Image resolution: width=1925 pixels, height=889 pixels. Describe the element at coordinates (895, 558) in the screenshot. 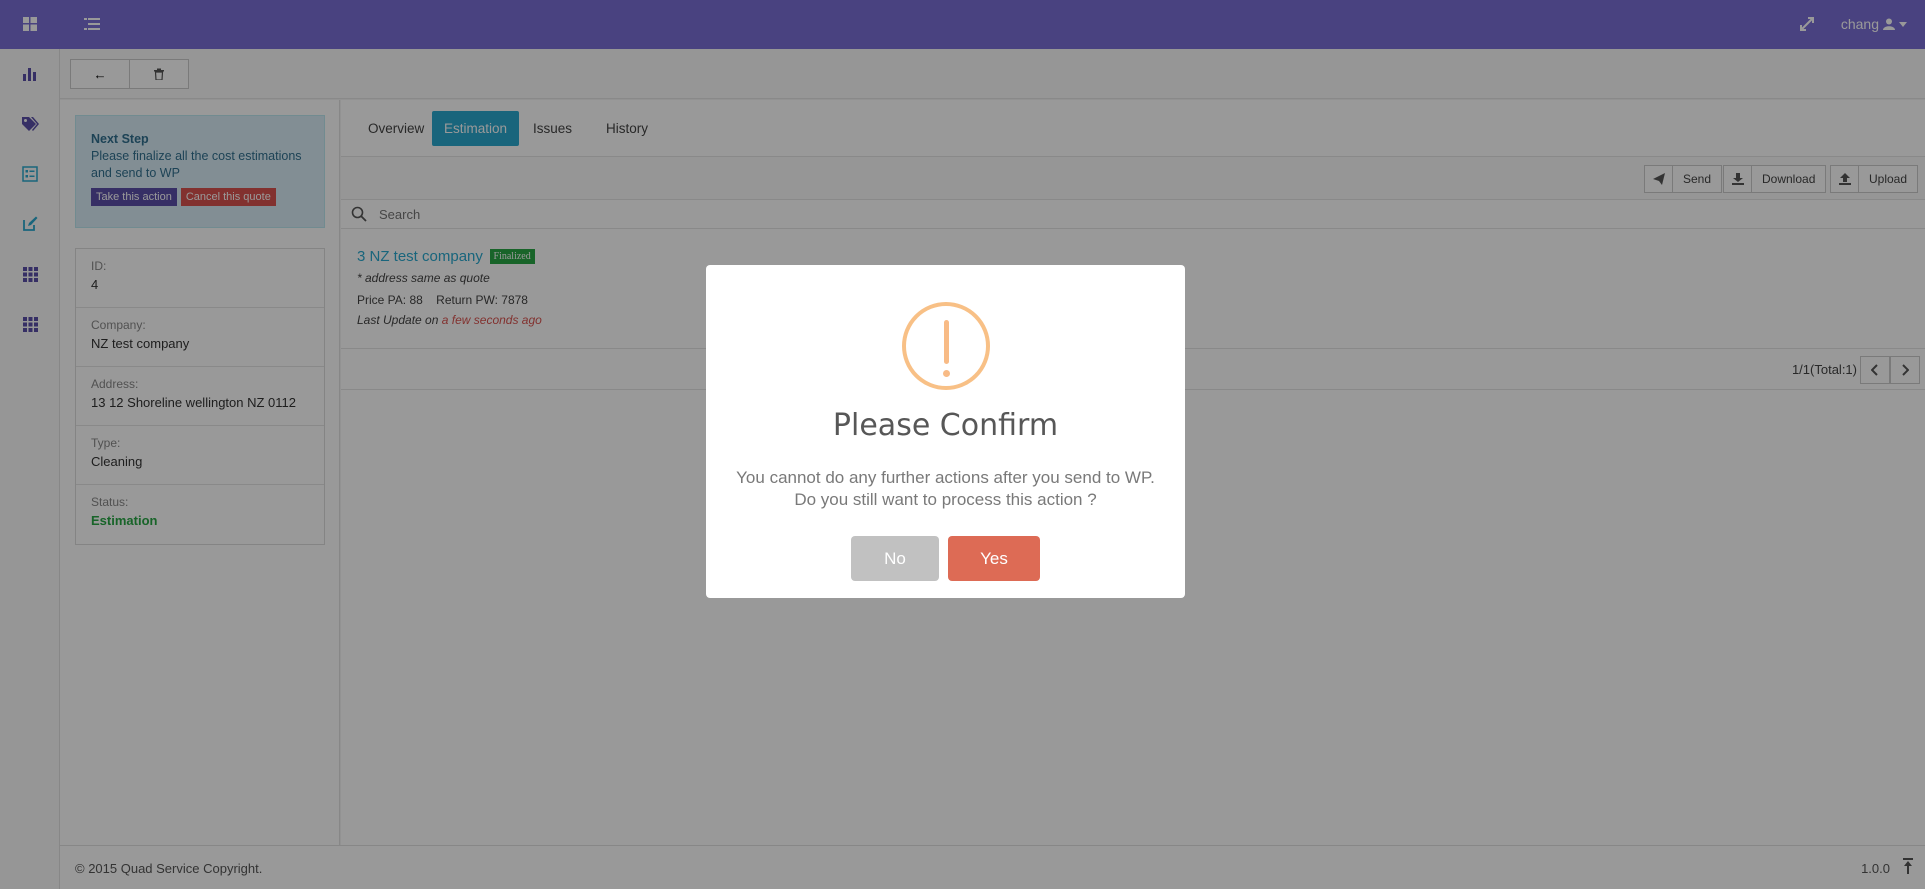

I see `no-button: No` at that location.